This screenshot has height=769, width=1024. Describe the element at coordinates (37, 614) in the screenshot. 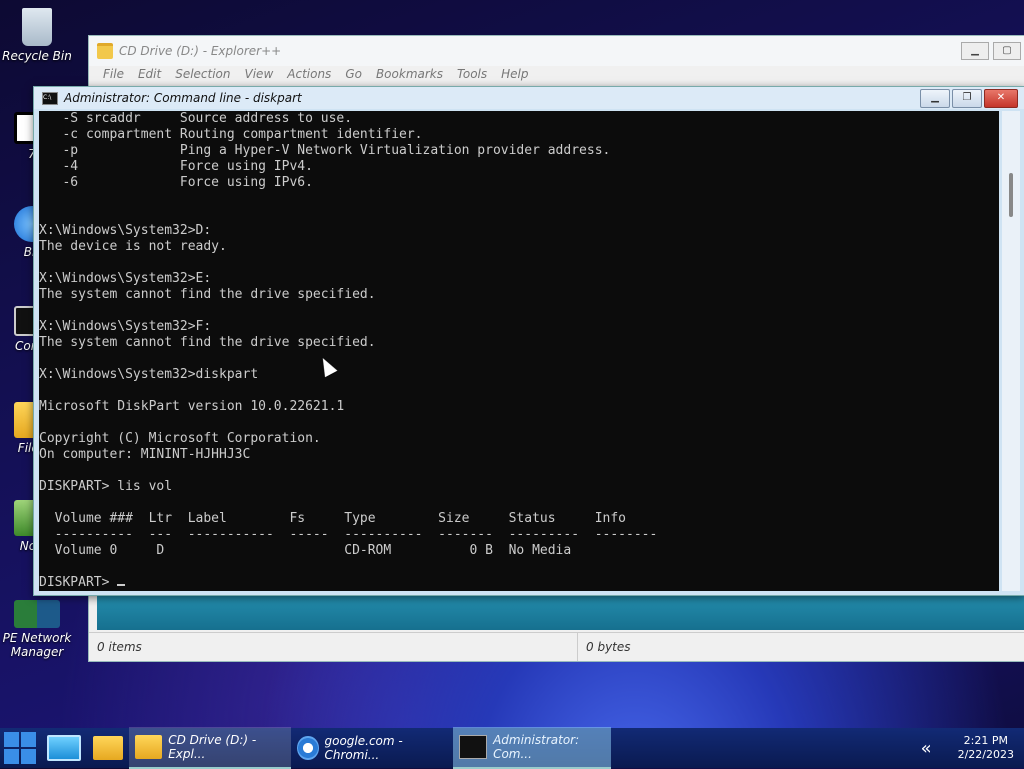

I see `network-manager-icon` at that location.